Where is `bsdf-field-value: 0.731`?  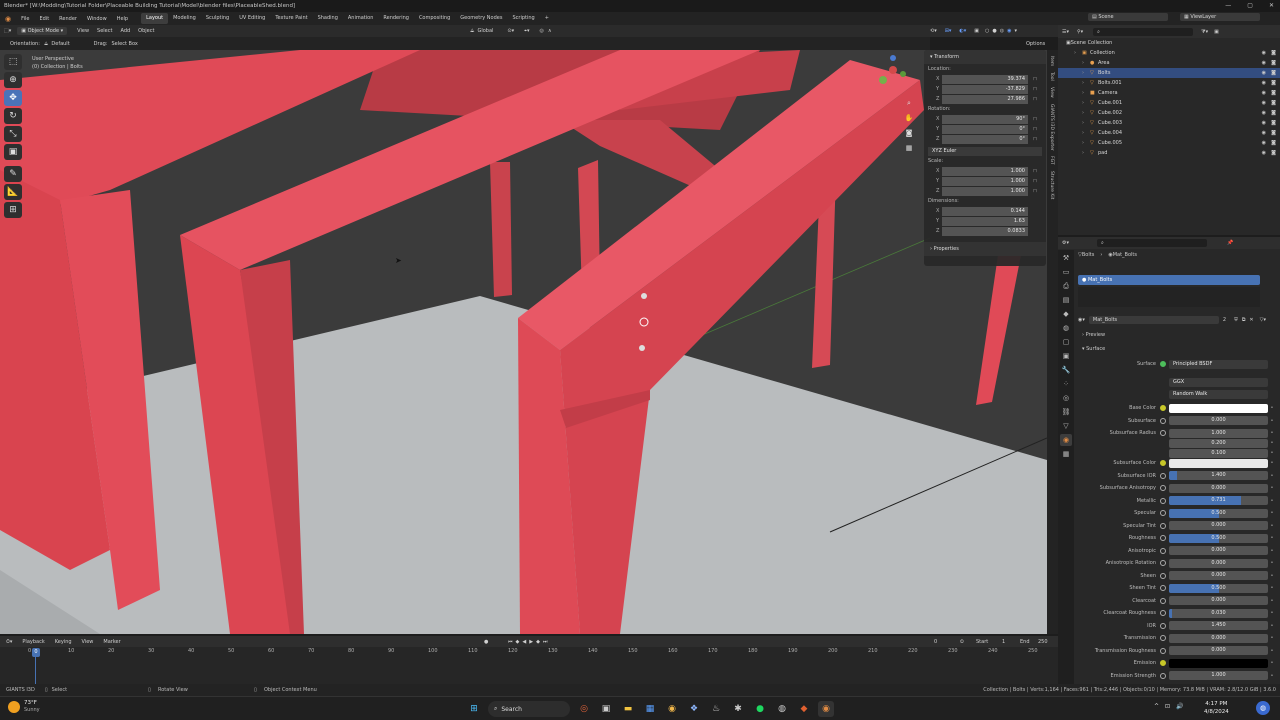
bsdf-field-value: 0.731 is located at coordinates (1218, 500).